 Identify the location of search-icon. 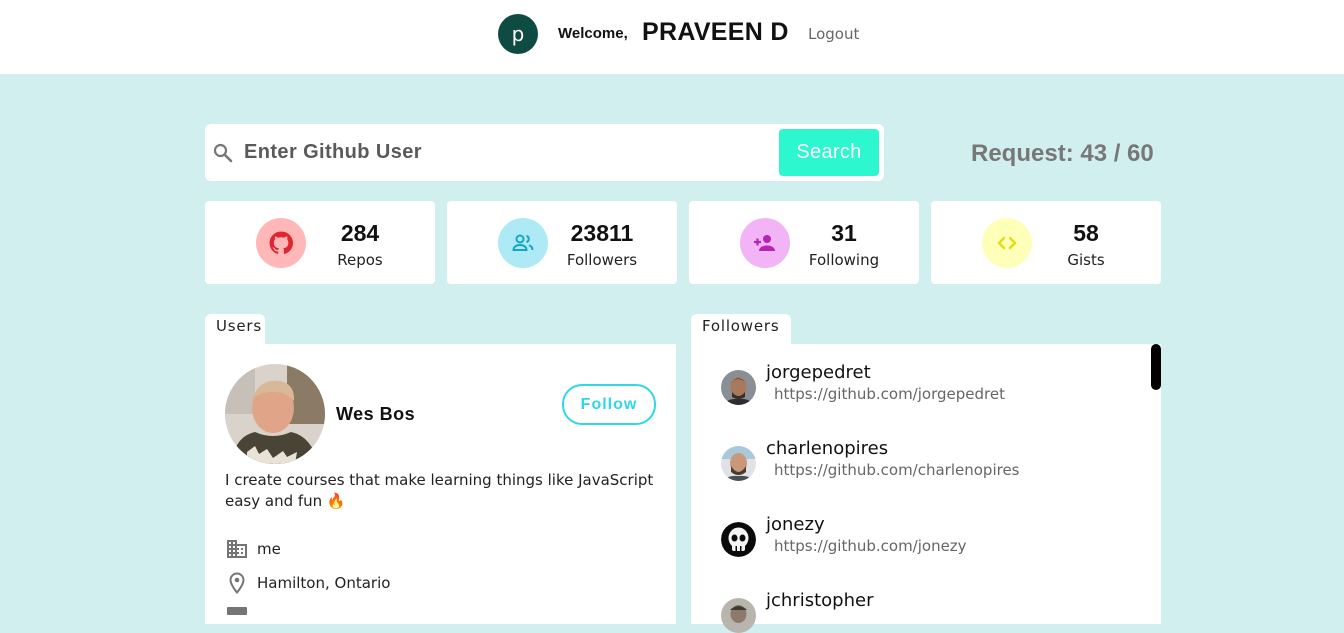
(223, 153).